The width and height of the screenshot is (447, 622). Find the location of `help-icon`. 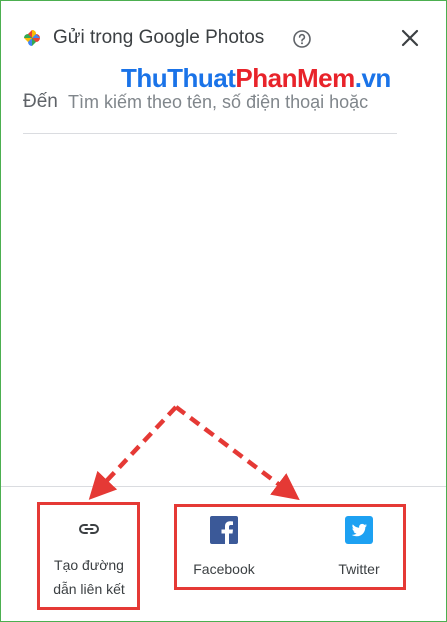

help-icon is located at coordinates (302, 39).